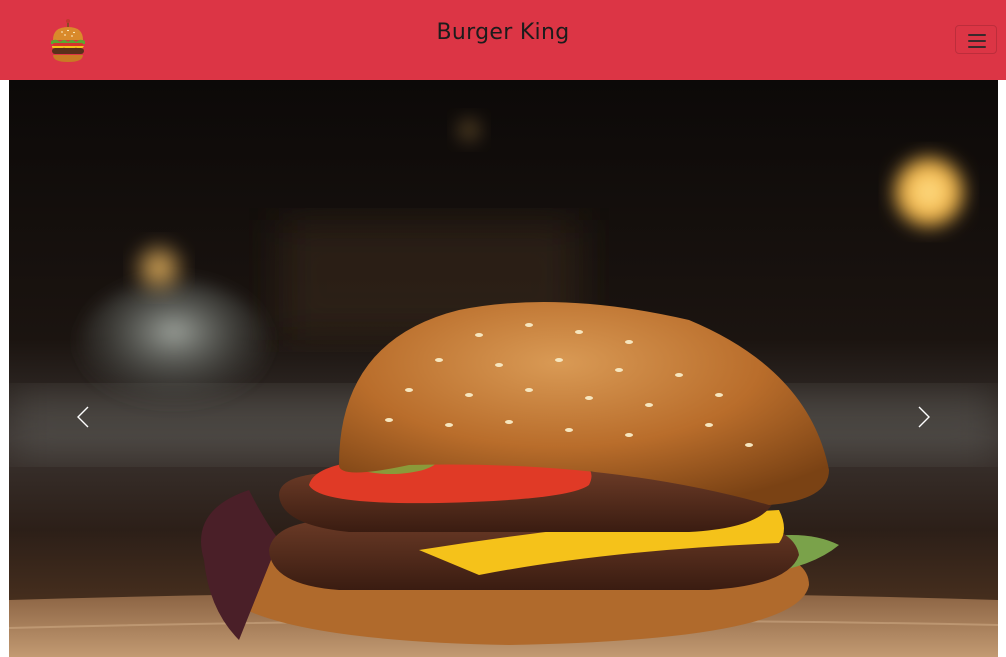 The width and height of the screenshot is (1006, 657). I want to click on brand-title: Burger King, so click(503, 32).